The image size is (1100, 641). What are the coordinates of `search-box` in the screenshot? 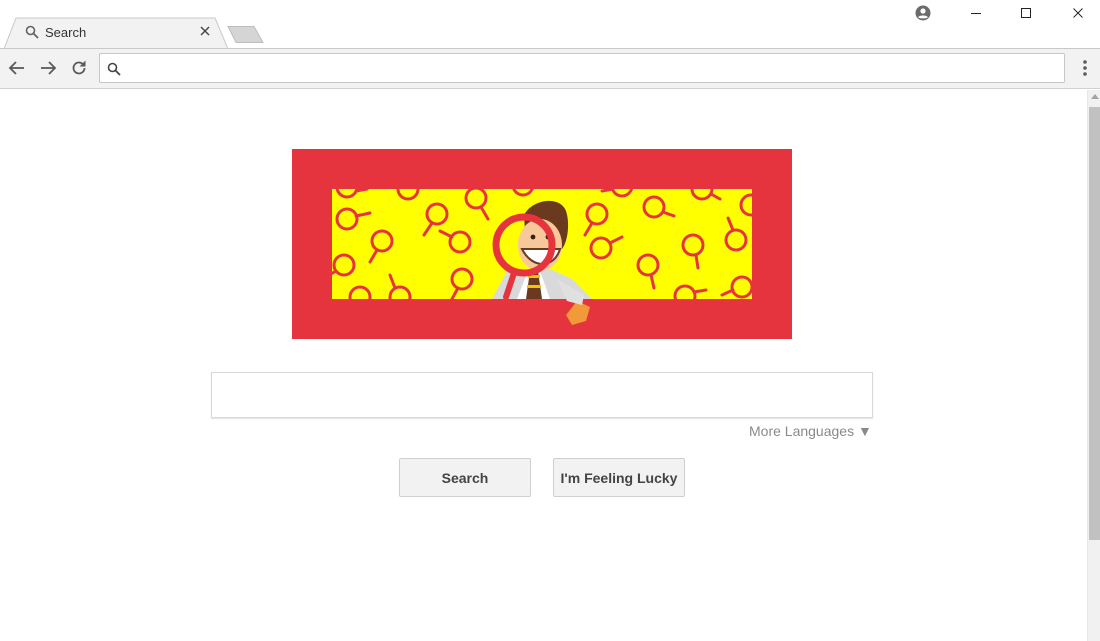 It's located at (542, 395).